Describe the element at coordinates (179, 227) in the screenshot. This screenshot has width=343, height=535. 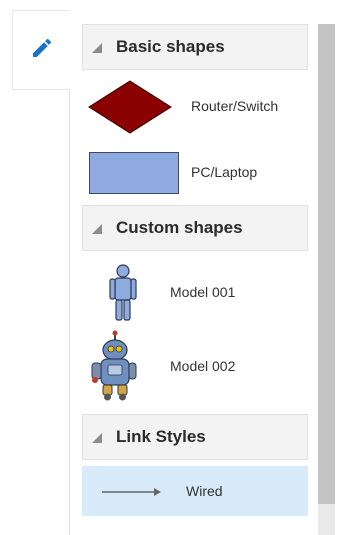
I see `section-title: Custom shapes` at that location.